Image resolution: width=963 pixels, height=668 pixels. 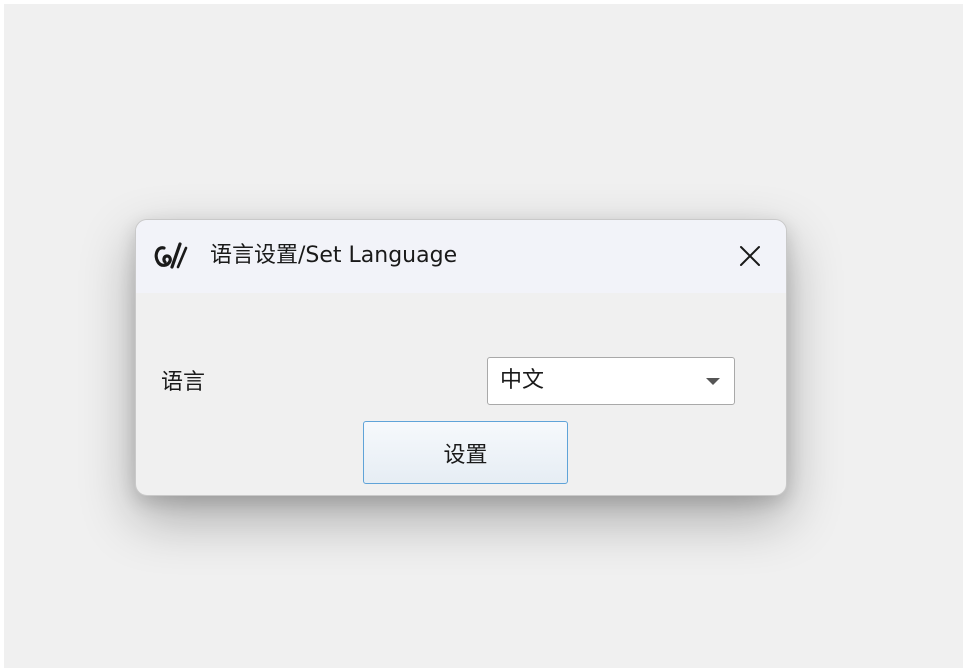 I want to click on window-title: 语言设置/Set Language, so click(x=334, y=255).